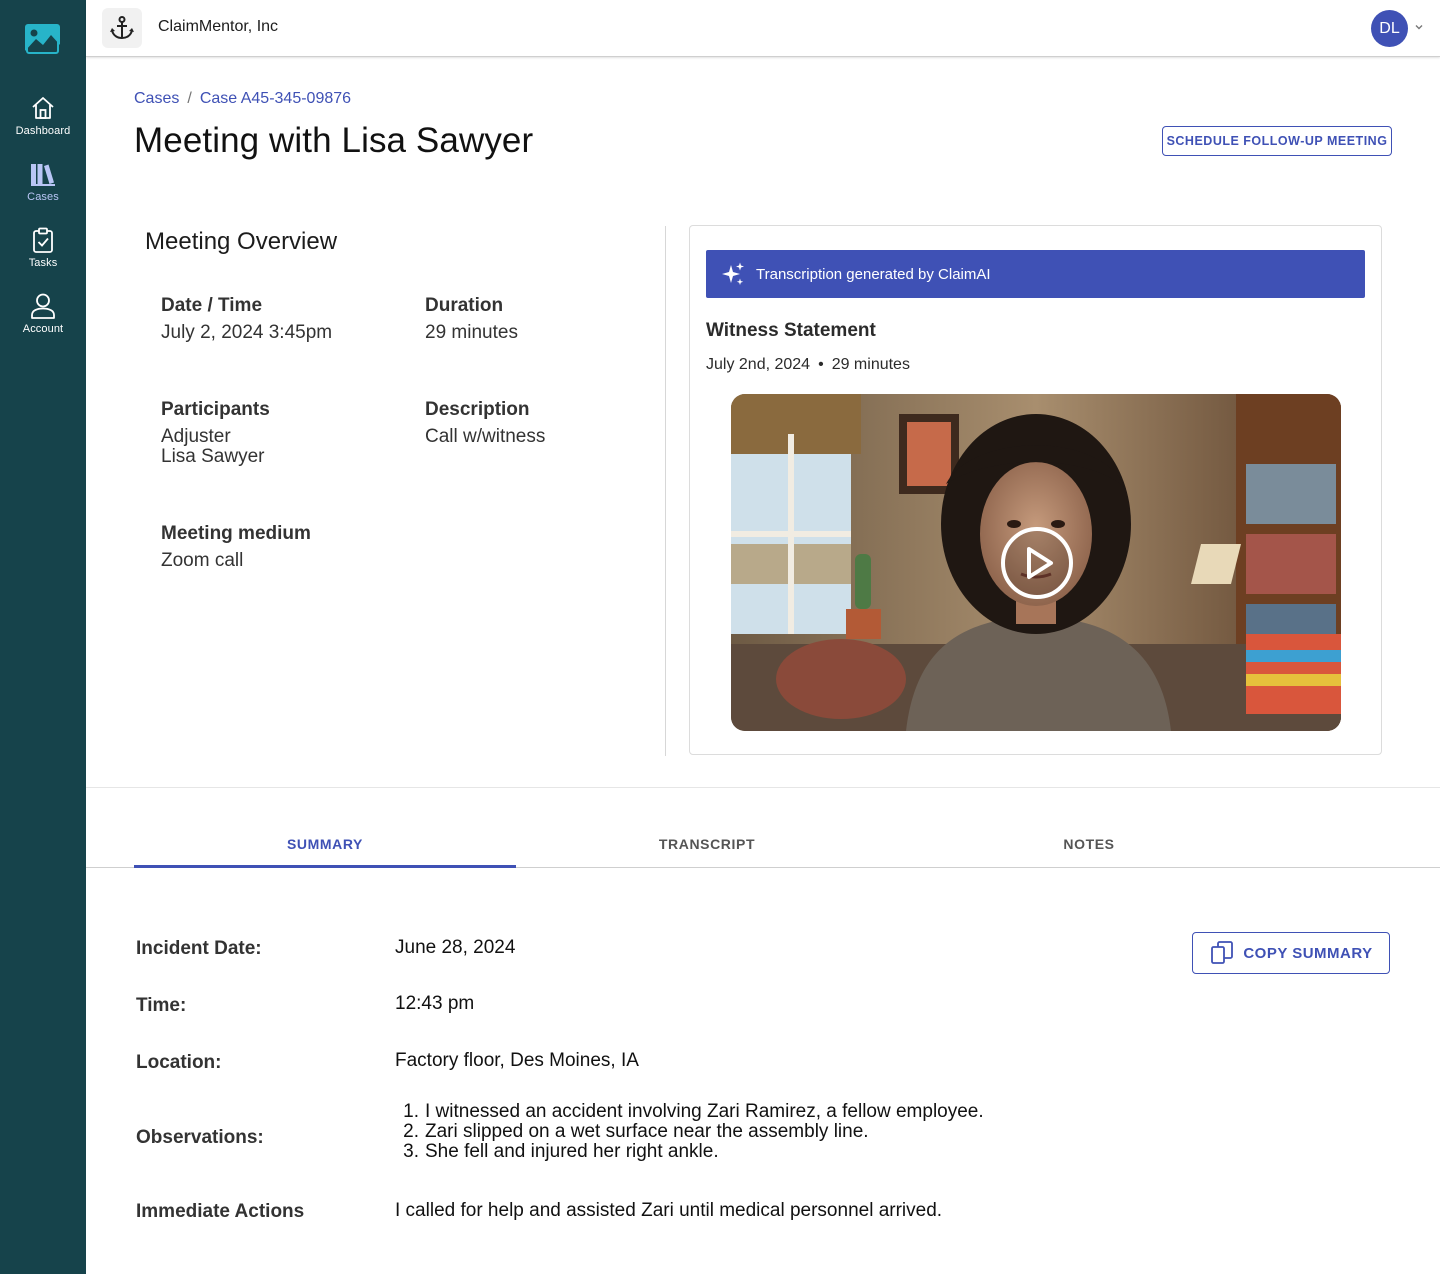 This screenshot has height=1274, width=1440. Describe the element at coordinates (42, 39) in the screenshot. I see `image-icon` at that location.